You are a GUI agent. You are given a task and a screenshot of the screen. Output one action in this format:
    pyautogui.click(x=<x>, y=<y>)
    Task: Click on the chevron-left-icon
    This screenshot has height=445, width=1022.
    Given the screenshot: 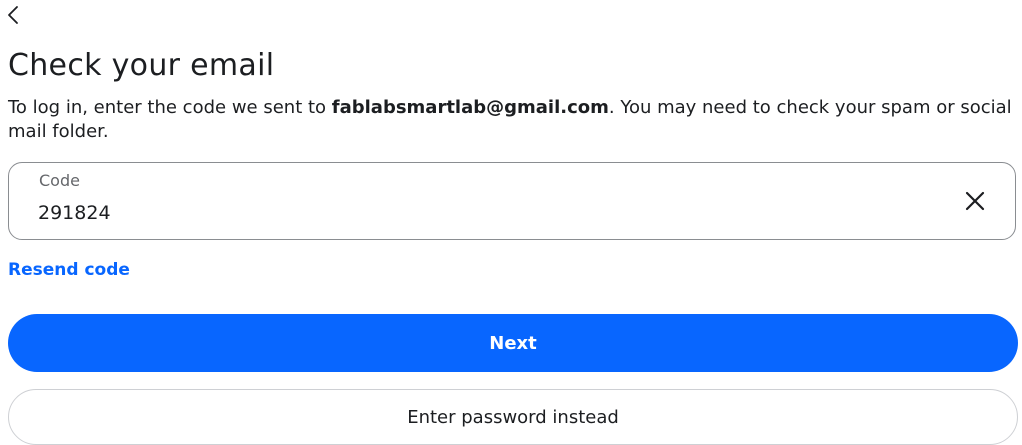 What is the action you would take?
    pyautogui.click(x=13, y=15)
    